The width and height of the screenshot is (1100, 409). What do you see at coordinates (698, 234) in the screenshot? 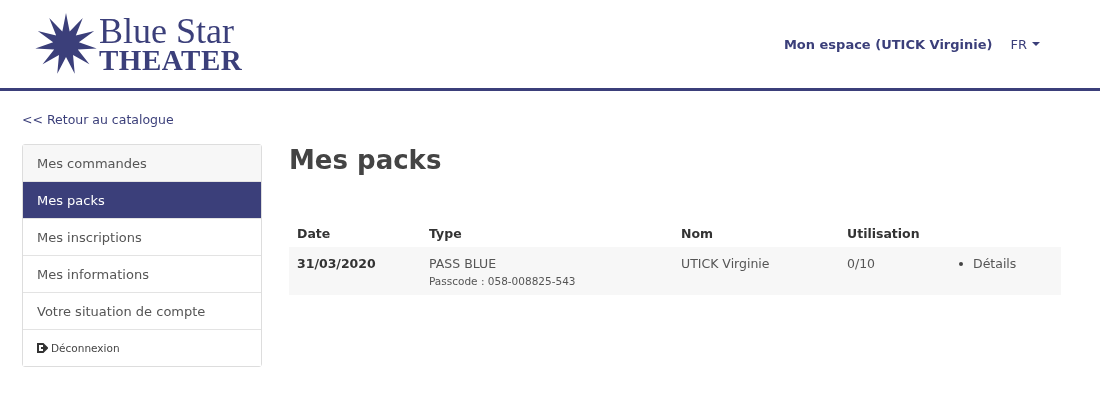
I see `column-header: Nom` at bounding box center [698, 234].